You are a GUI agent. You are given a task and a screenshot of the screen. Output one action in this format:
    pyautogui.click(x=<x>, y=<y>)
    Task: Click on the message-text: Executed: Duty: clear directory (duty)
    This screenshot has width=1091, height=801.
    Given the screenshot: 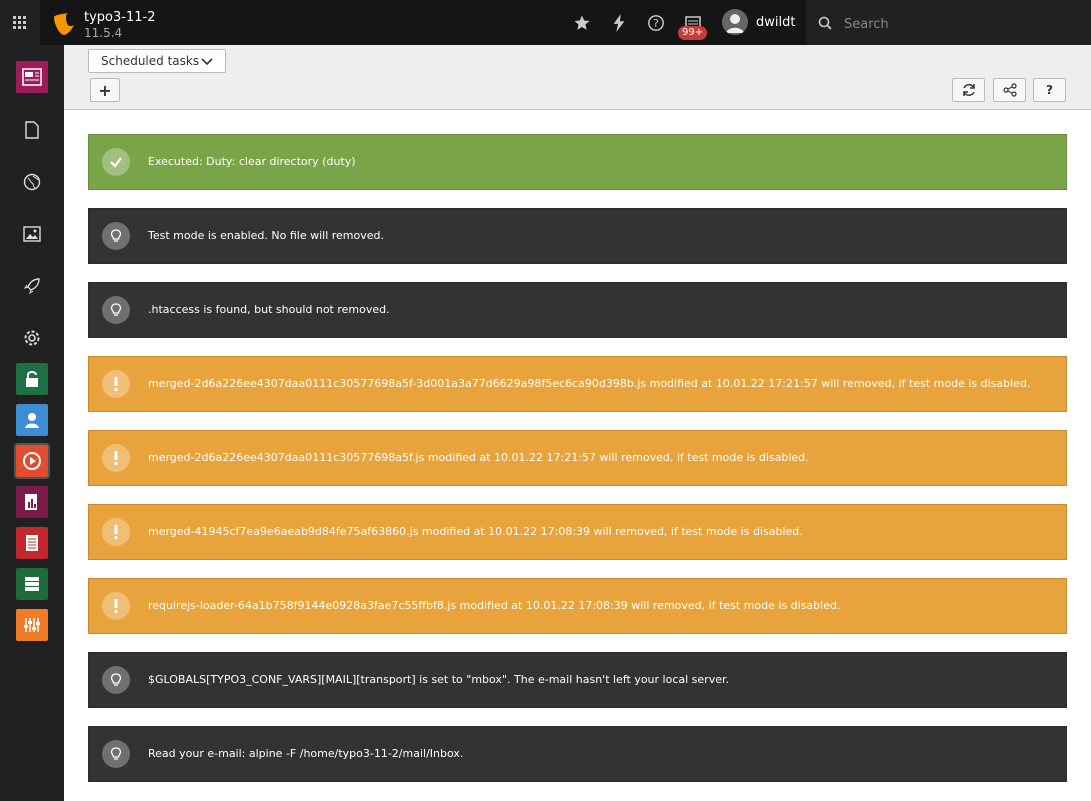 What is the action you would take?
    pyautogui.click(x=252, y=161)
    